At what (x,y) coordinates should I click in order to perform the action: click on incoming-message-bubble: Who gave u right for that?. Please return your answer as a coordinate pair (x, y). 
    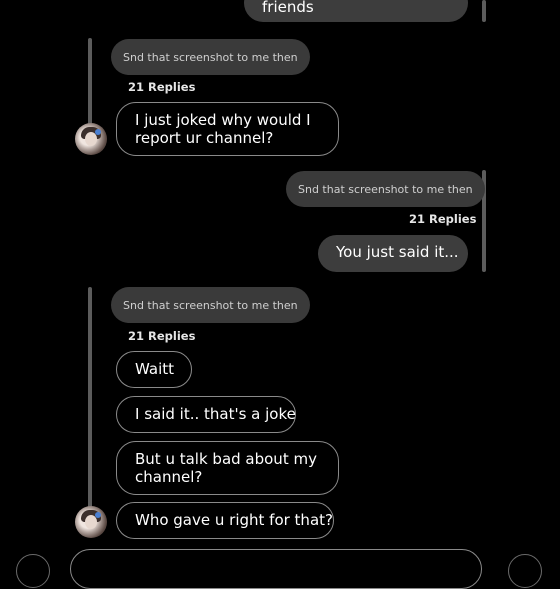
    Looking at the image, I should click on (225, 520).